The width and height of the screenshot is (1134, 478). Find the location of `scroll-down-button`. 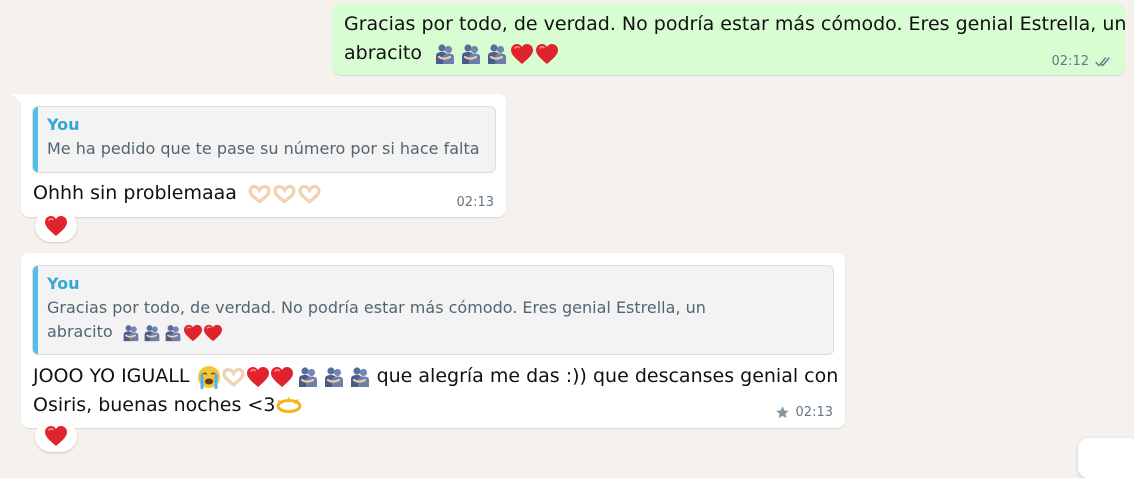

scroll-down-button is located at coordinates (1106, 458).